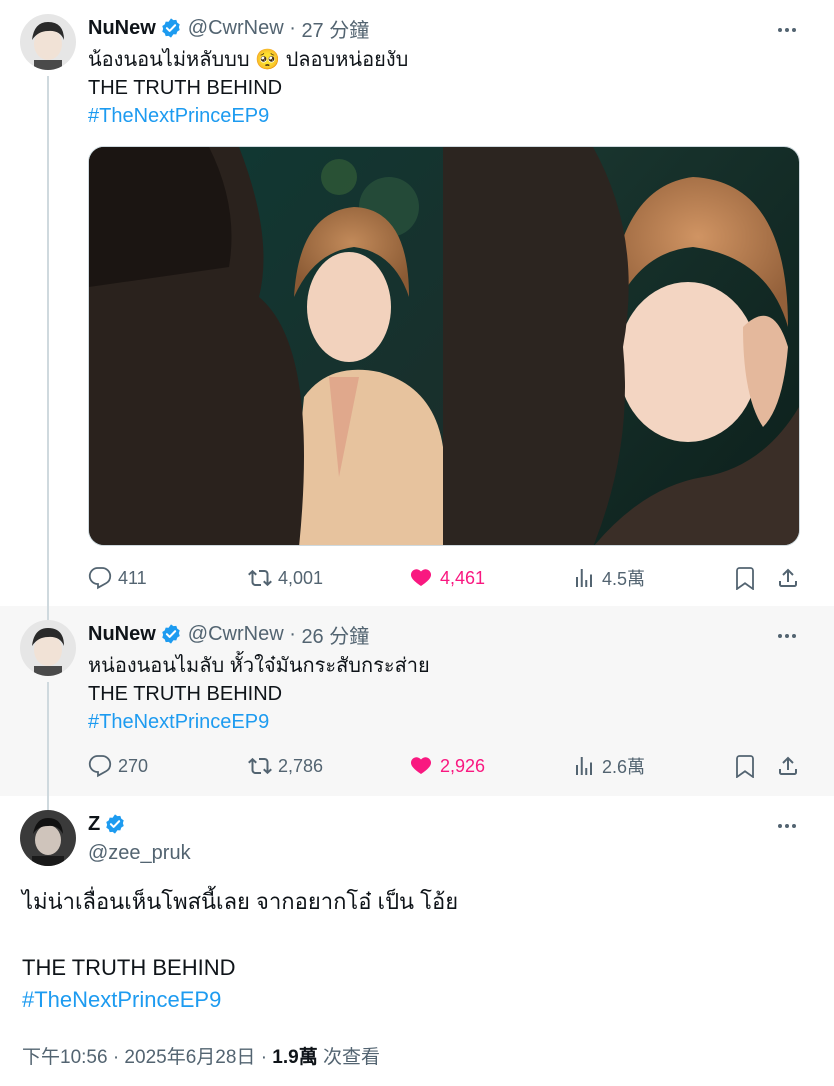 The width and height of the screenshot is (834, 1086). I want to click on like-count: 2,926, so click(463, 765).